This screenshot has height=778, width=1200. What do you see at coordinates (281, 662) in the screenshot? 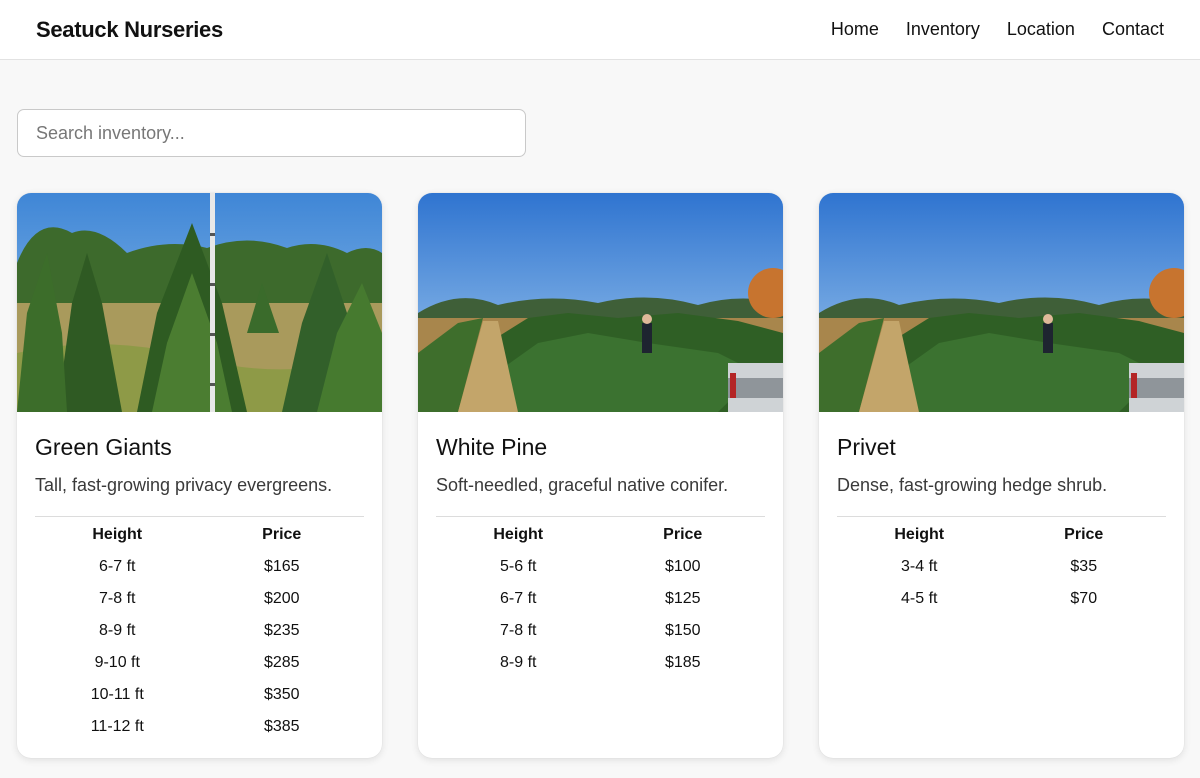
I see `price-cell: $285` at bounding box center [281, 662].